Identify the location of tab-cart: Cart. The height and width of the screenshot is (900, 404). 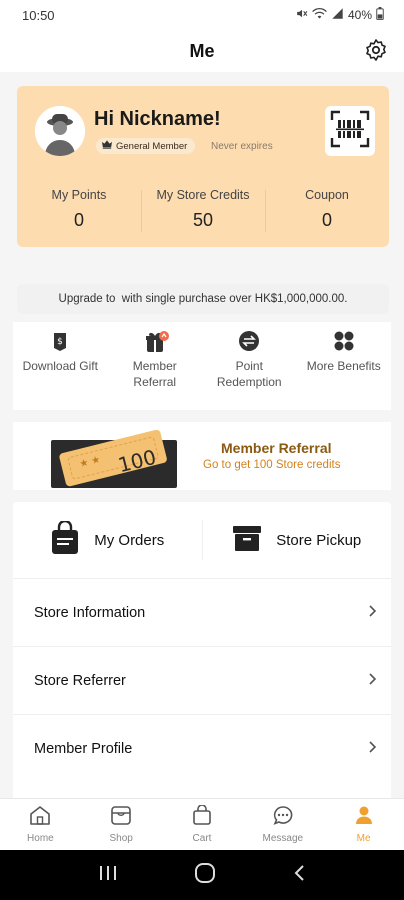
(202, 824).